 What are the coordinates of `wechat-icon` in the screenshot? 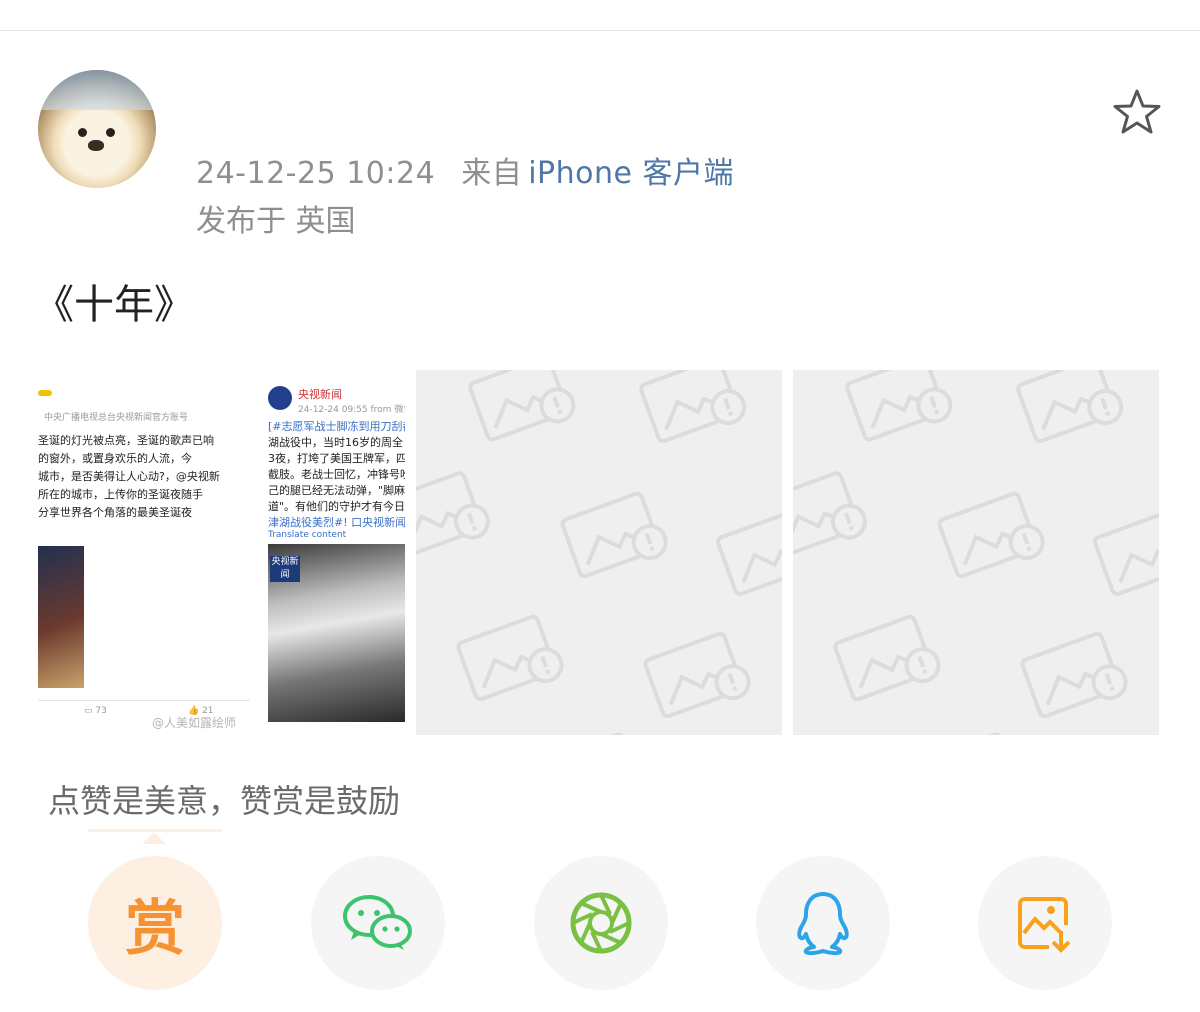 It's located at (377, 922).